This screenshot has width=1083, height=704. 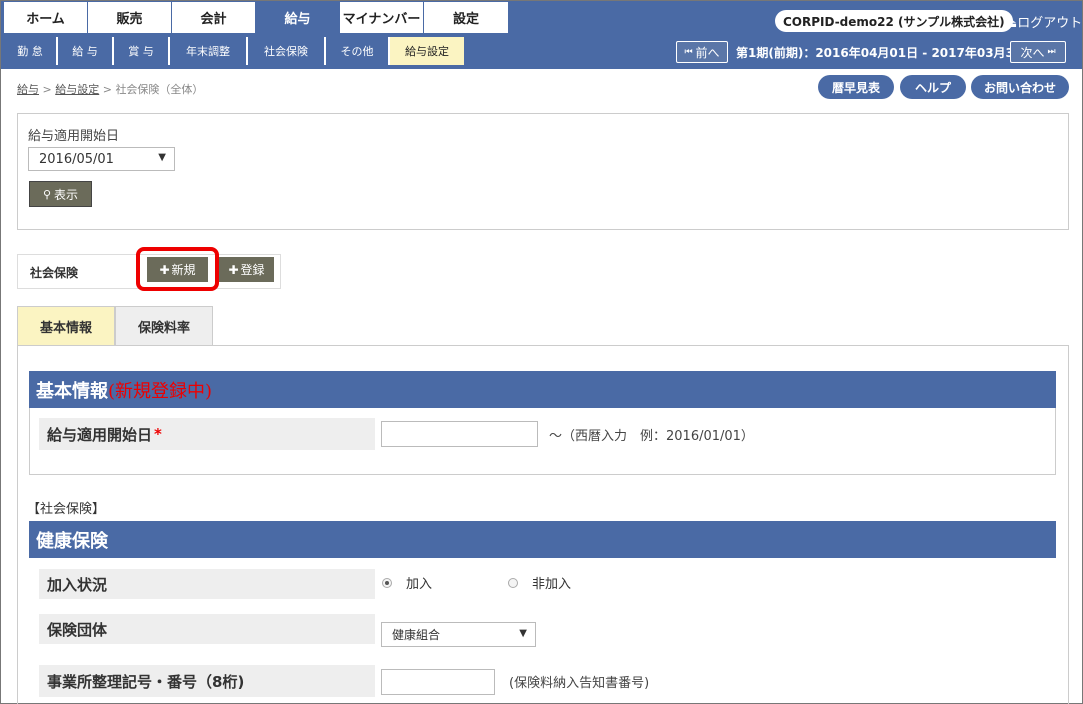 What do you see at coordinates (1020, 87) in the screenshot?
I see `contact-button: お問い合わせ` at bounding box center [1020, 87].